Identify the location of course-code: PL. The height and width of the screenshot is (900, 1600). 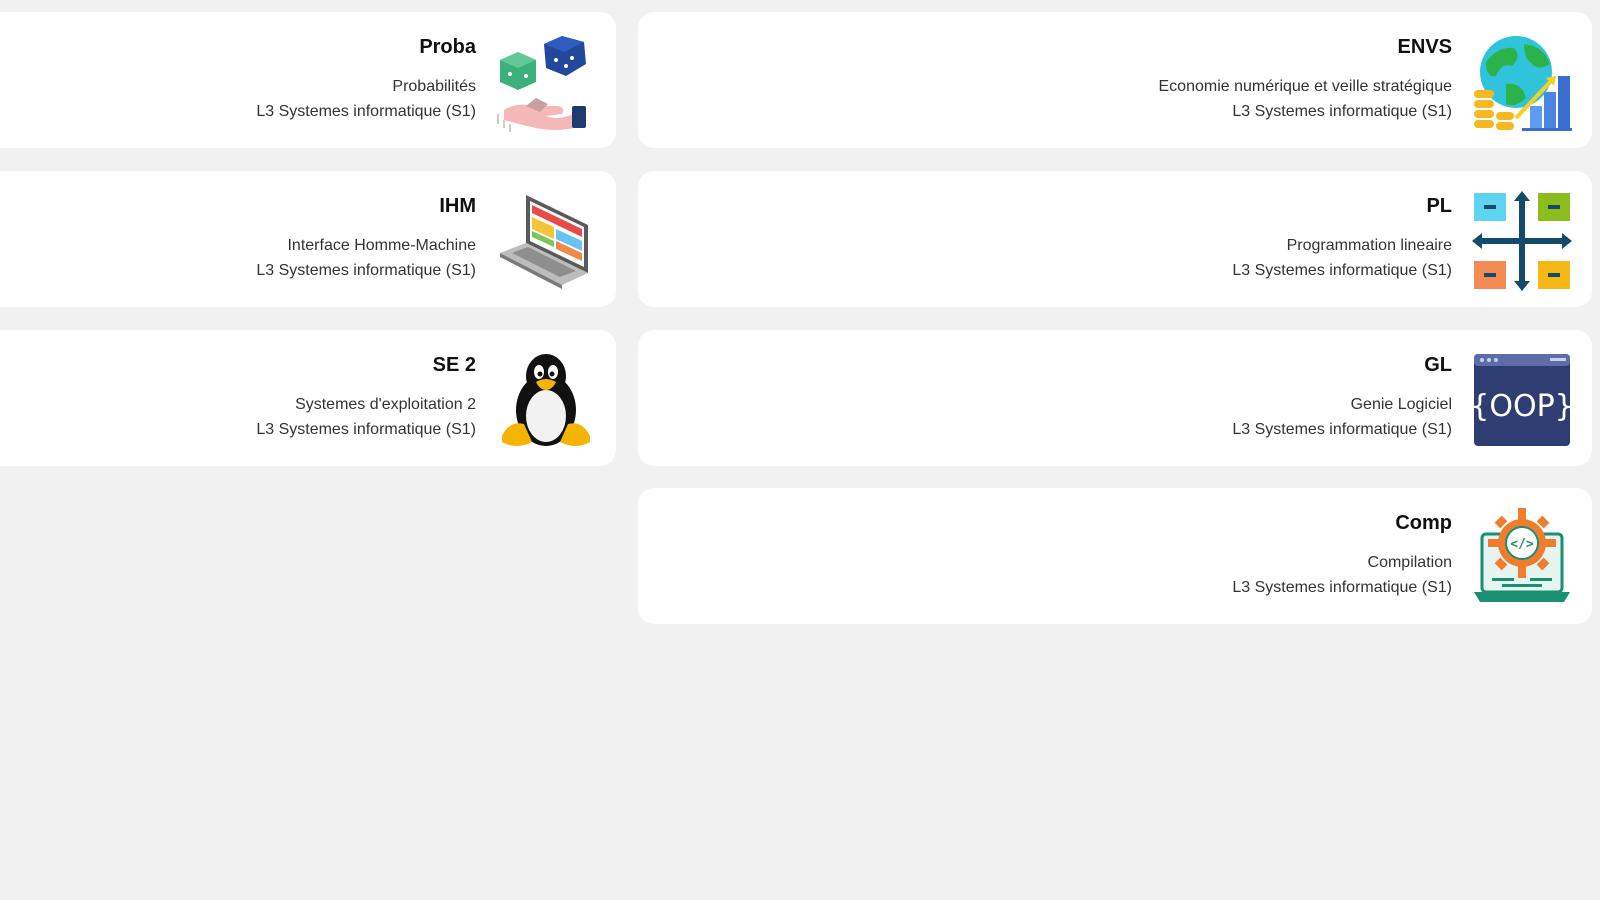
(1439, 206).